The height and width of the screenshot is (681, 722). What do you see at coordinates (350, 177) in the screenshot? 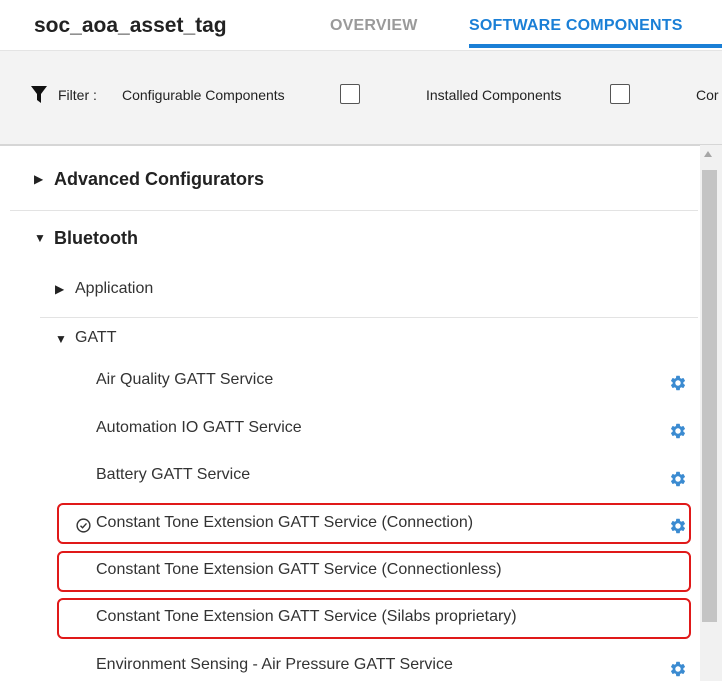
I see `tree-category-advanced-configurators: ▶ Advanced Configurators` at bounding box center [350, 177].